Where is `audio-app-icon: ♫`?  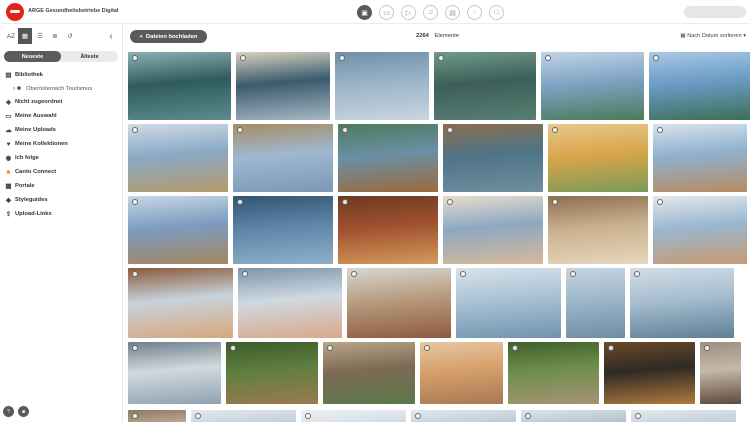
audio-app-icon: ♫ is located at coordinates (430, 12).